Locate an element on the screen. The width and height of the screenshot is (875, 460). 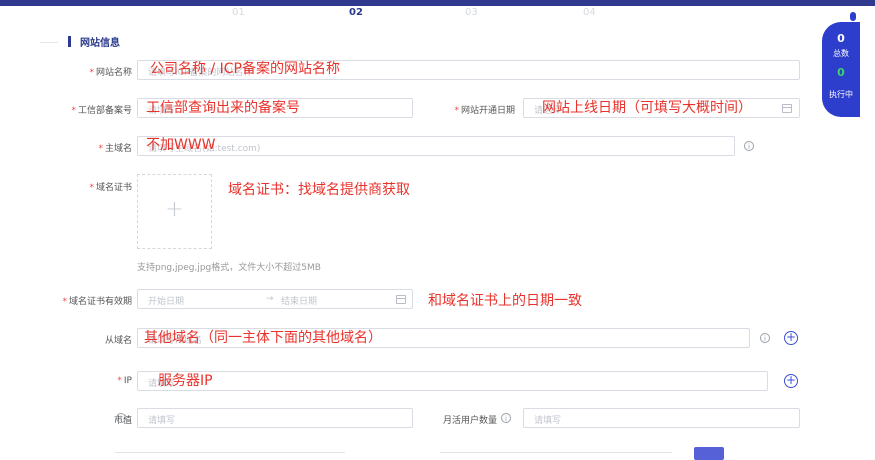
miit-record-annotation: 工信部查询出来的备案号 is located at coordinates (223, 108).